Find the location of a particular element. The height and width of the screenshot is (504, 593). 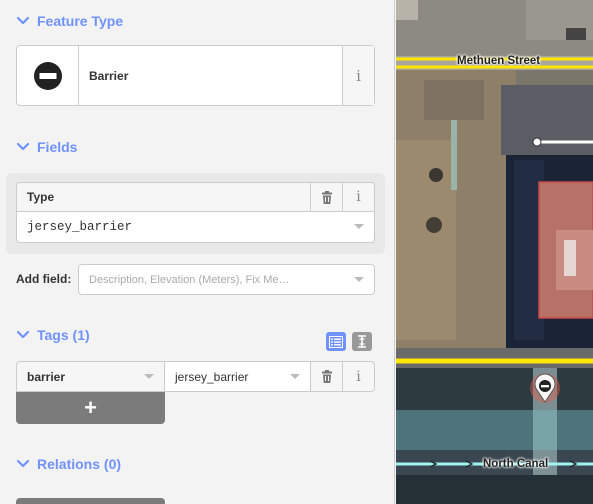

plus-icon: + is located at coordinates (90, 407).